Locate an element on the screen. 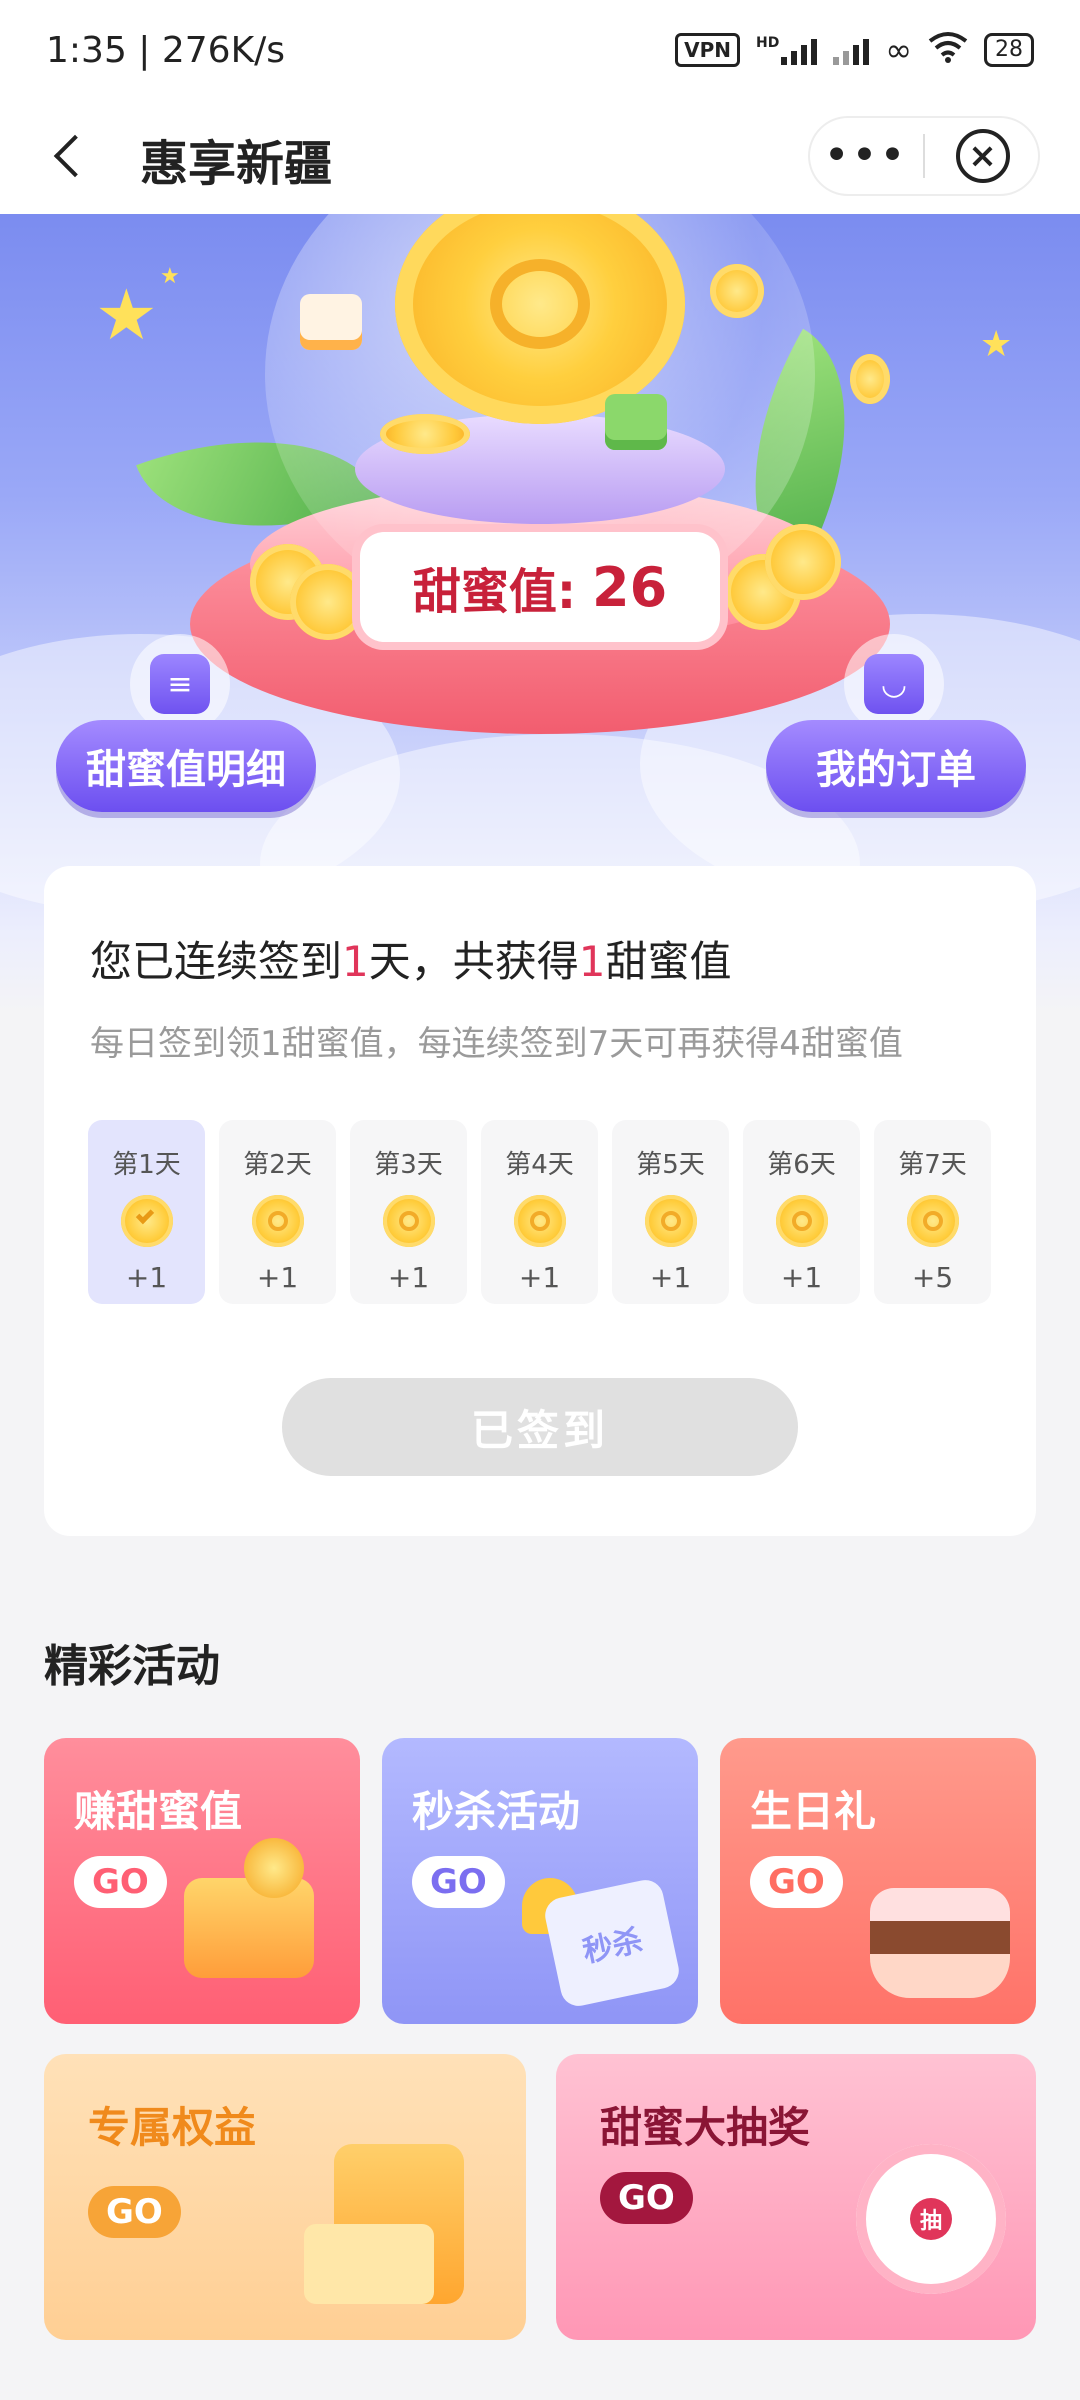 The height and width of the screenshot is (2400, 1080). day-item: 第1天 +1 is located at coordinates (146, 1212).